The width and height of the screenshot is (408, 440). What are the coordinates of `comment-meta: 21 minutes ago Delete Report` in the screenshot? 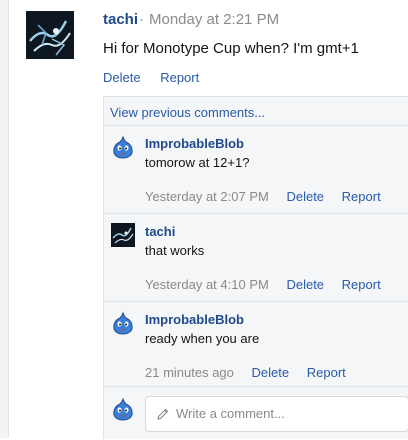 It's located at (252, 372).